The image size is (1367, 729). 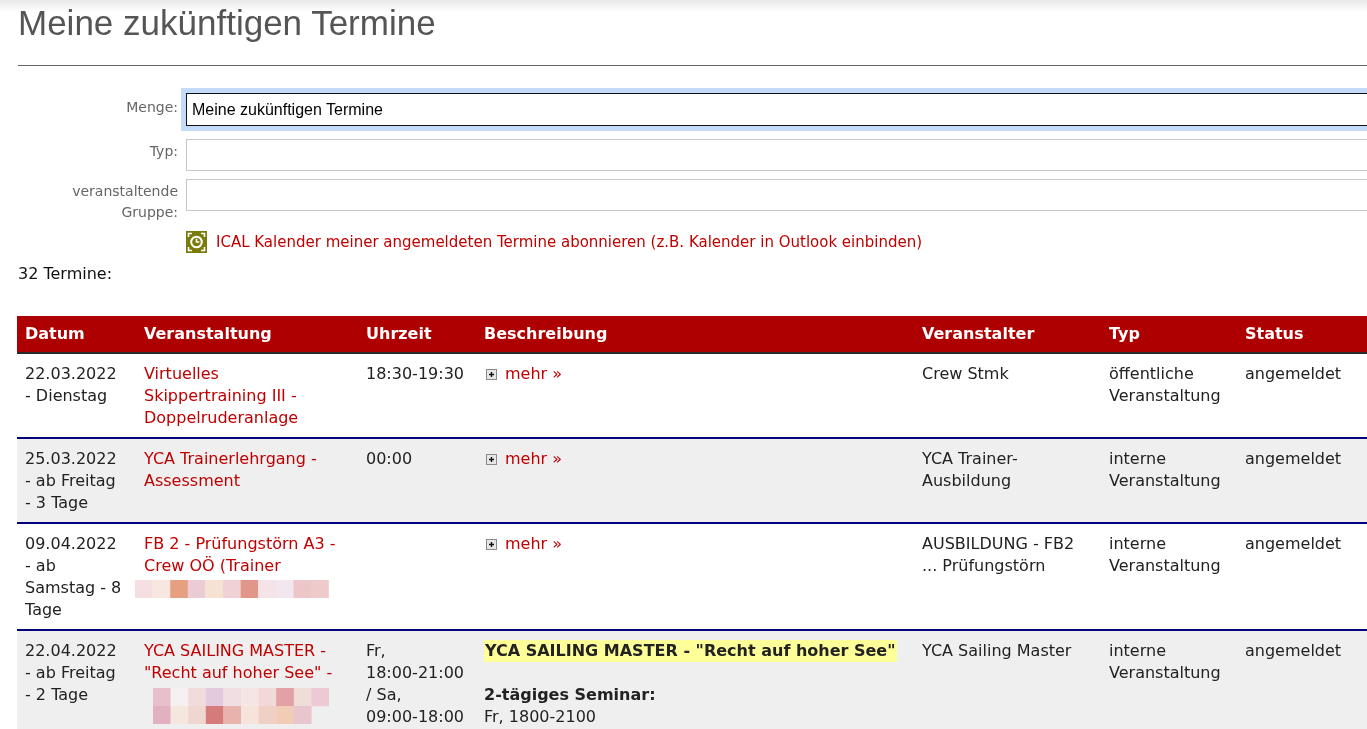 What do you see at coordinates (690, 651) in the screenshot?
I see `highlighted-title: YCA SAILING MASTER - "Recht auf hoher See"` at bounding box center [690, 651].